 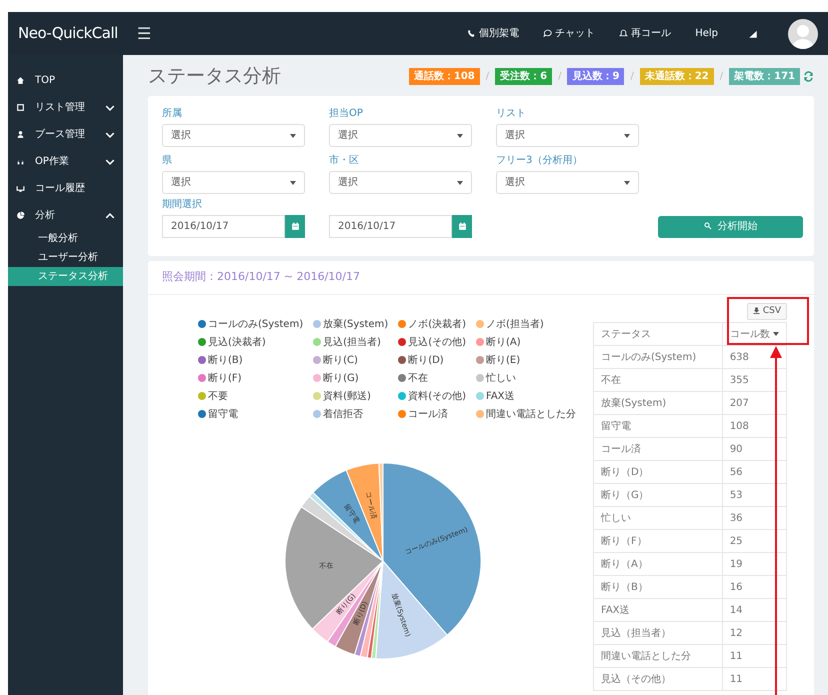 I want to click on table-cell: 16, so click(x=754, y=587).